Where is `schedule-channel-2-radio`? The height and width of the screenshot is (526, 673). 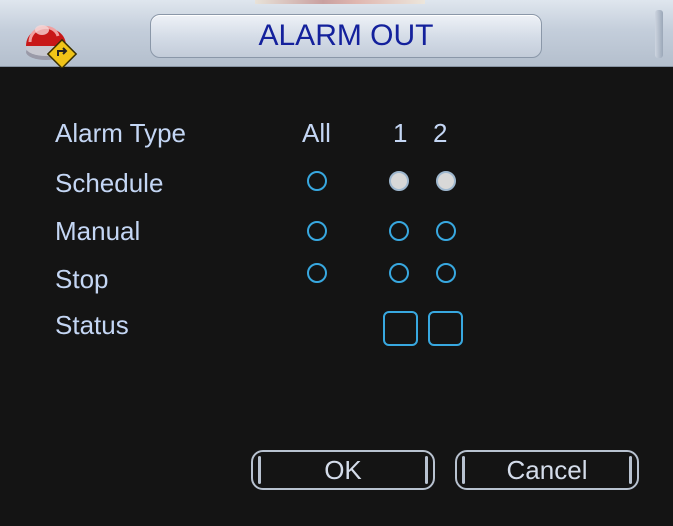 schedule-channel-2-radio is located at coordinates (446, 181).